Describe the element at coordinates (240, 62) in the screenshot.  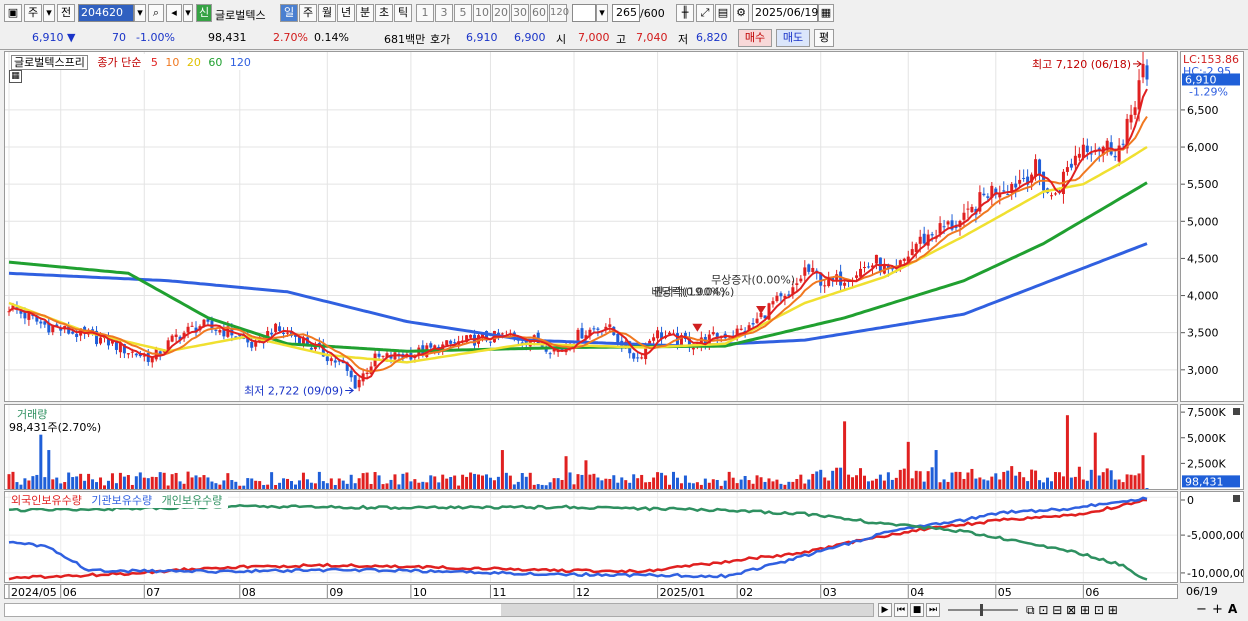
I see `legend-ma120: 120` at that location.